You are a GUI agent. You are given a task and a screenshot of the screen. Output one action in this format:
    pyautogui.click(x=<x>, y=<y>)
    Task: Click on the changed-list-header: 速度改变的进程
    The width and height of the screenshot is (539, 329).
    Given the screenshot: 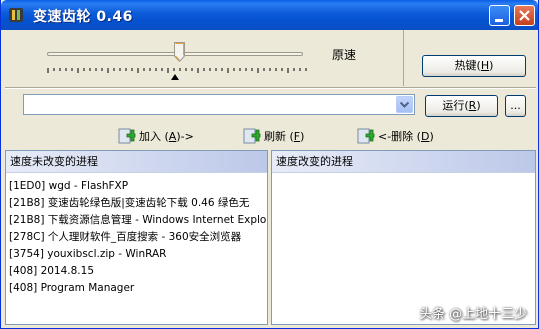 What is the action you would take?
    pyautogui.click(x=403, y=162)
    